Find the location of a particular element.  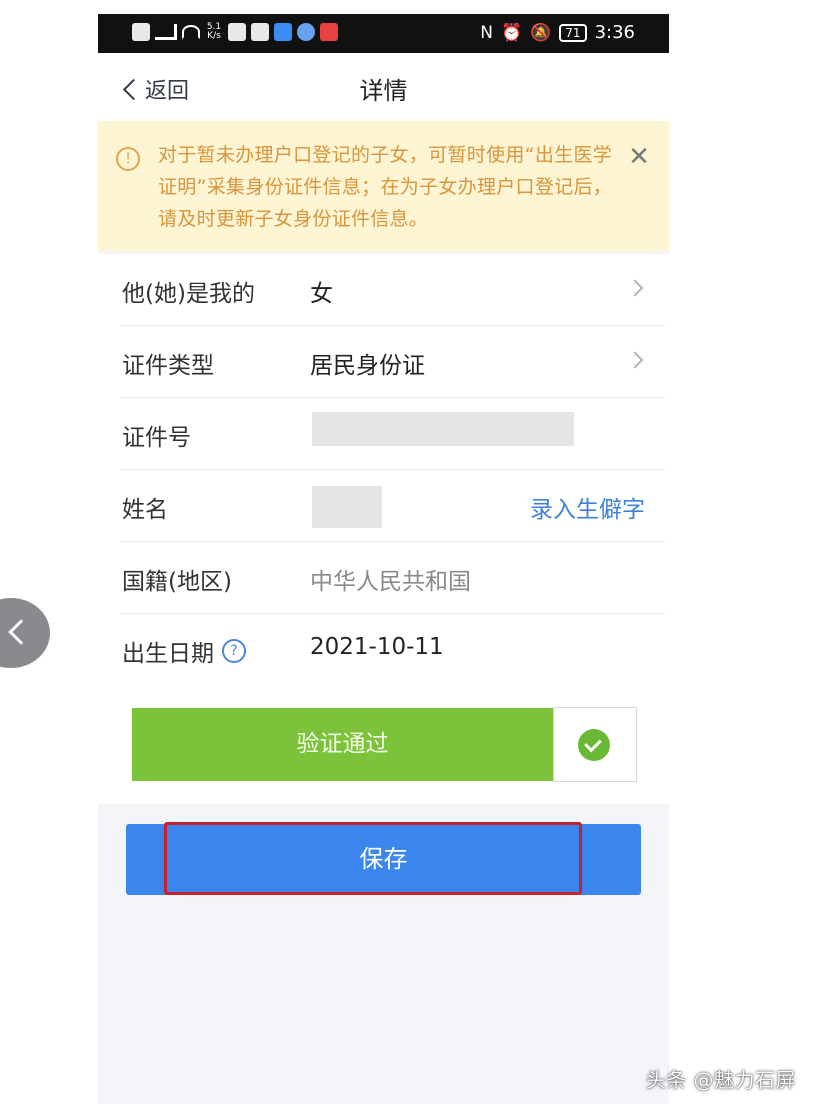

relation-row: 他(她)是我的 女 is located at coordinates (392, 290).